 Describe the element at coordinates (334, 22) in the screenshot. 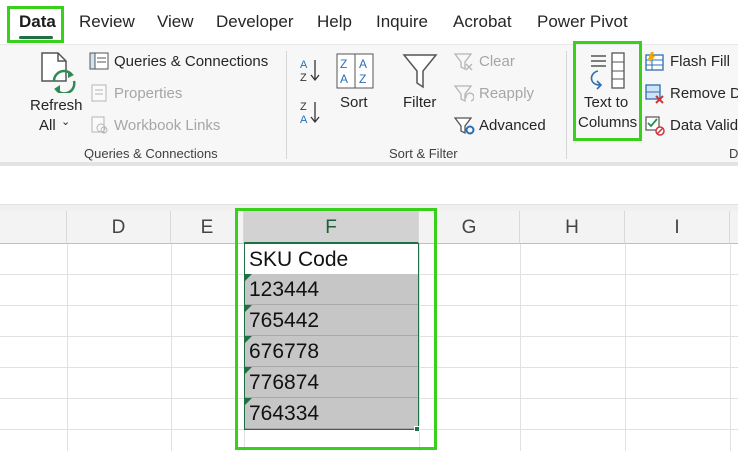

I see `tab-help: Help` at that location.